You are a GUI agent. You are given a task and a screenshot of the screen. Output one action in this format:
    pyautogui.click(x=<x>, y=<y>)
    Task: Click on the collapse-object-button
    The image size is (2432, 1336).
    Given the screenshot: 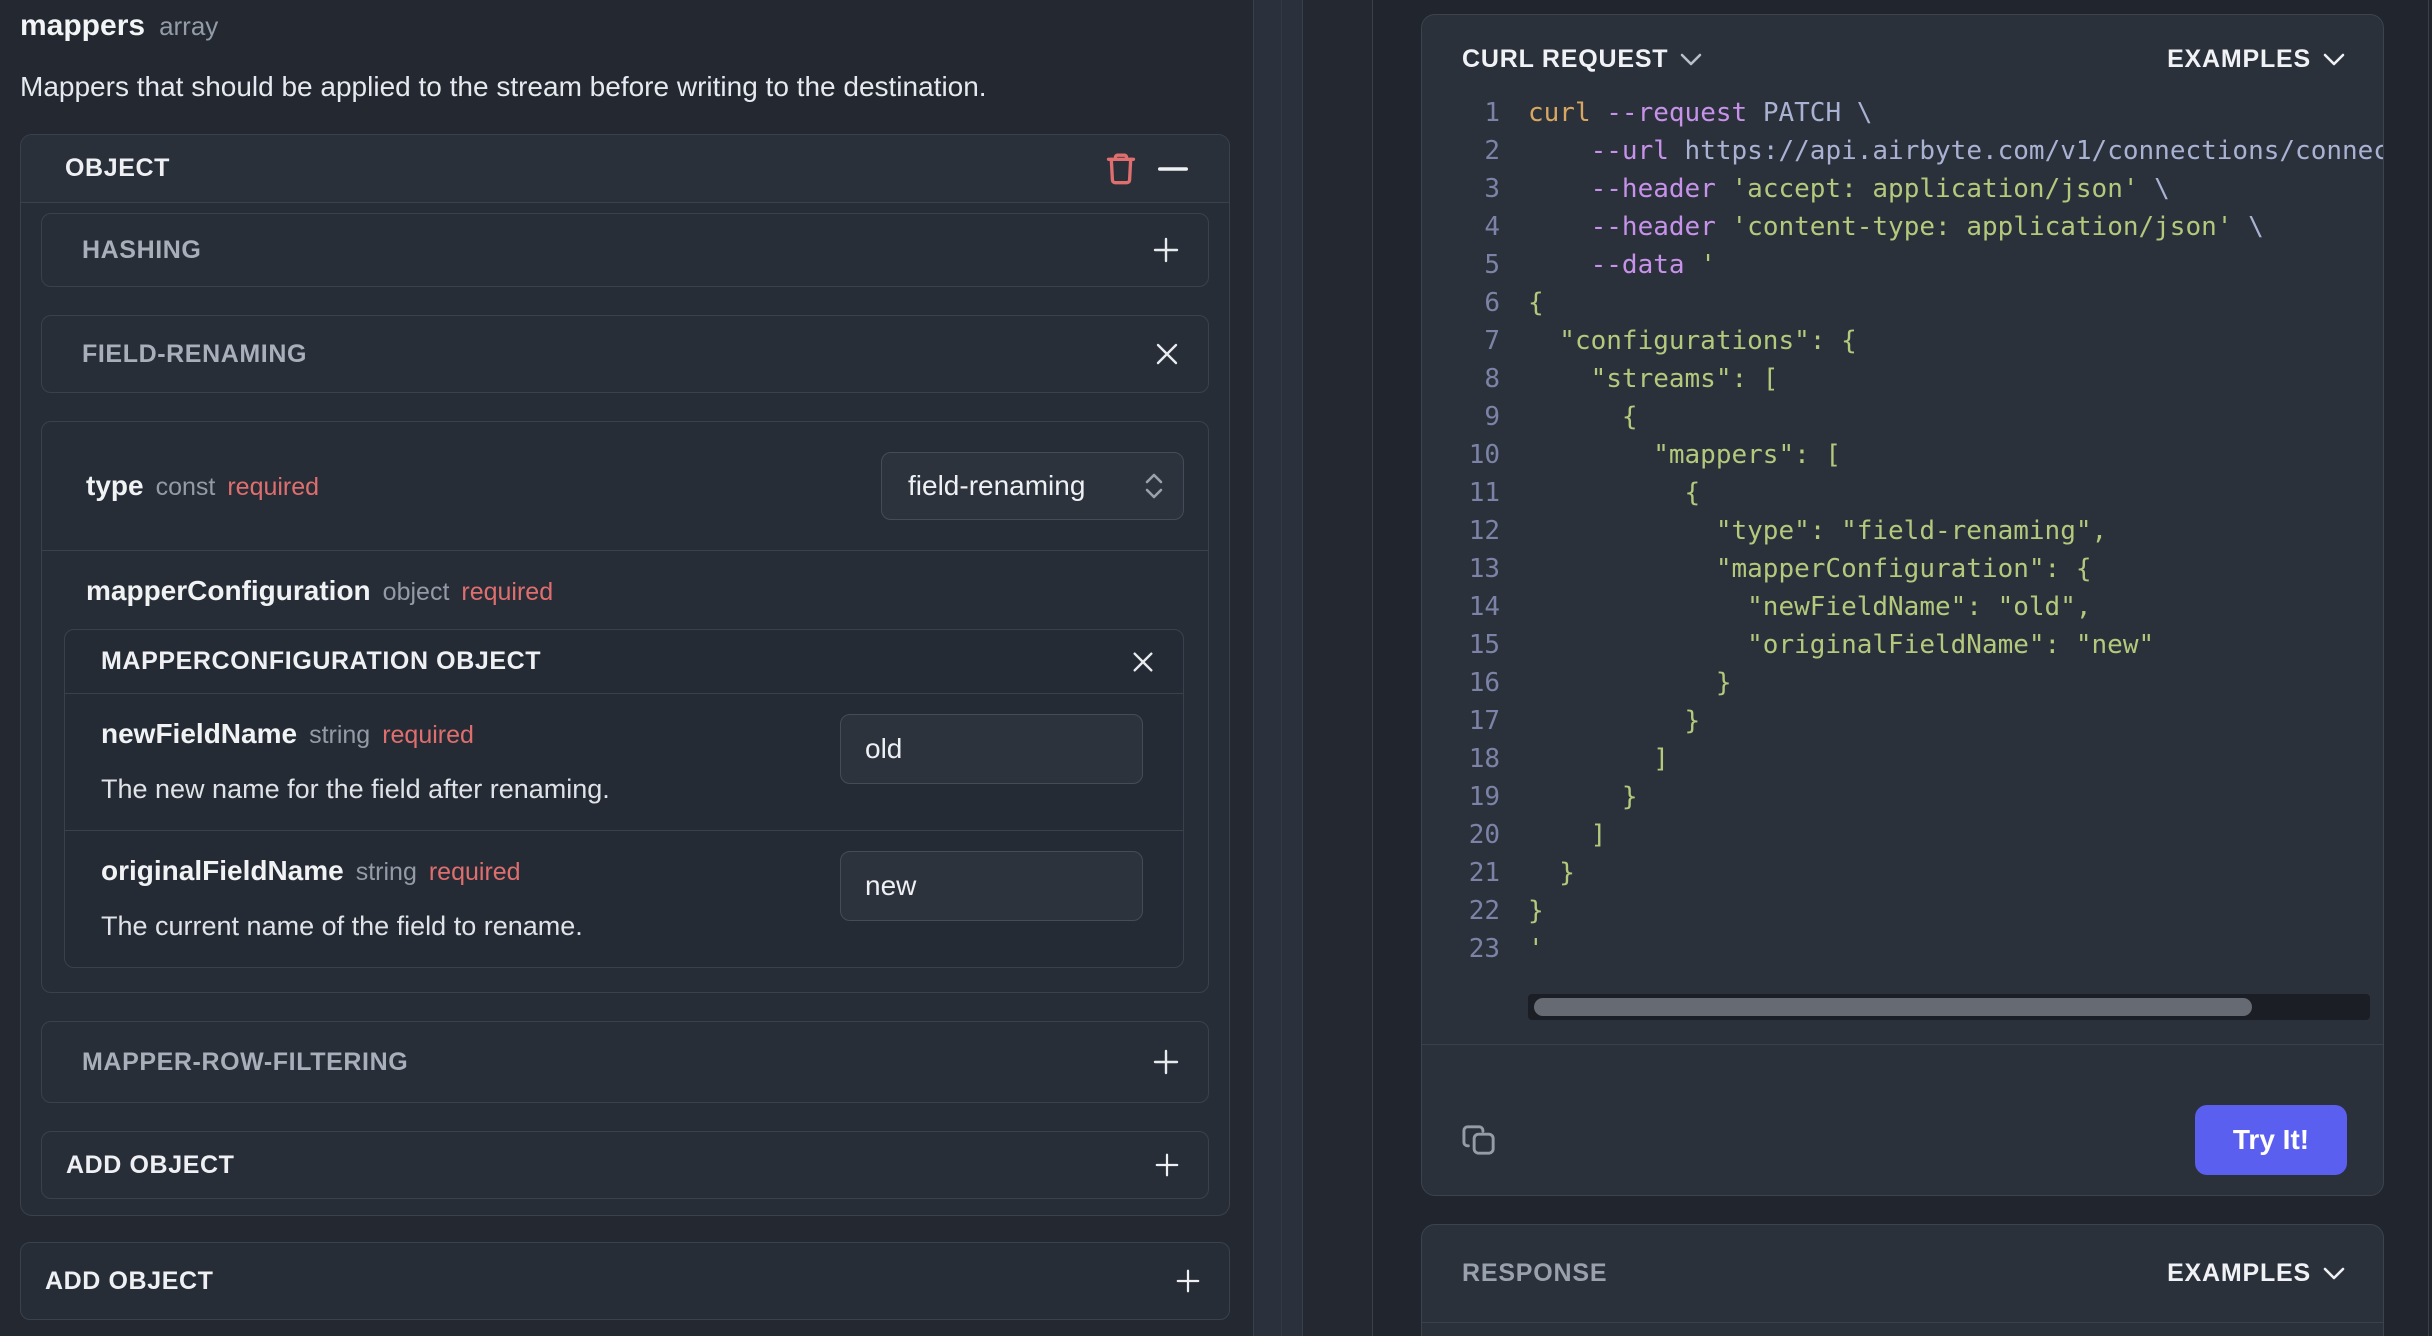 What is the action you would take?
    pyautogui.click(x=1173, y=169)
    